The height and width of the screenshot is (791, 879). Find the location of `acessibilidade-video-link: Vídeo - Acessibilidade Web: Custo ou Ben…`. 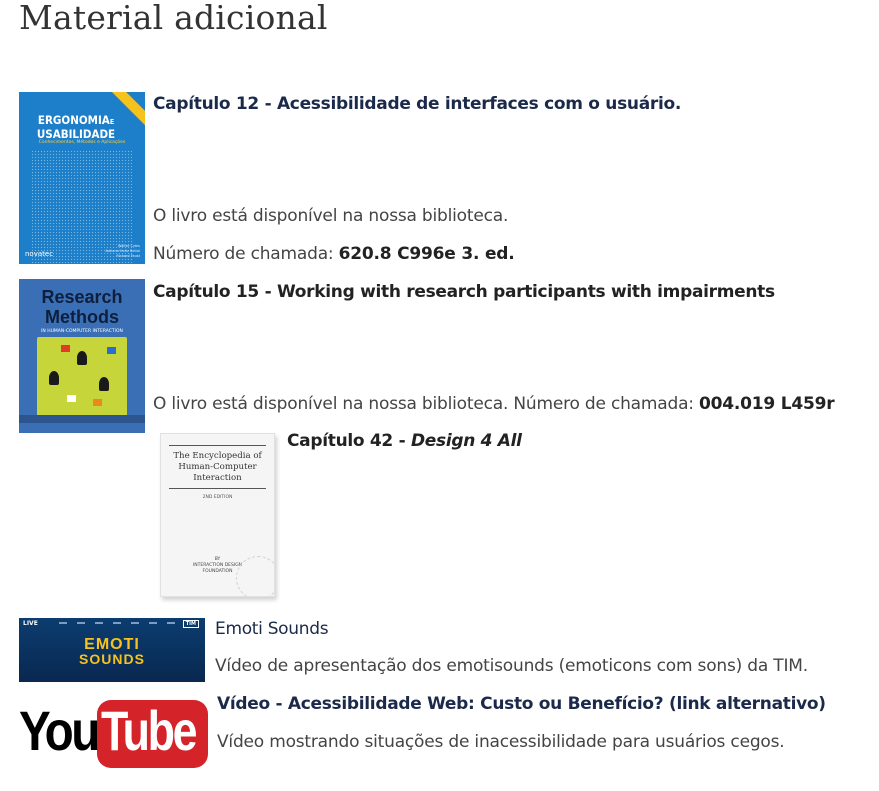

acessibilidade-video-link: Vídeo - Acessibilidade Web: Custo ou Ben… is located at coordinates (521, 704).